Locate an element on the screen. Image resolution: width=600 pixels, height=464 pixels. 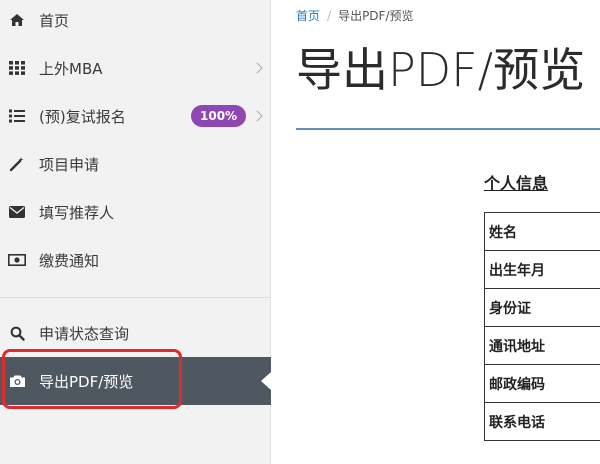
field-label: 姓名 is located at coordinates (542, 231).